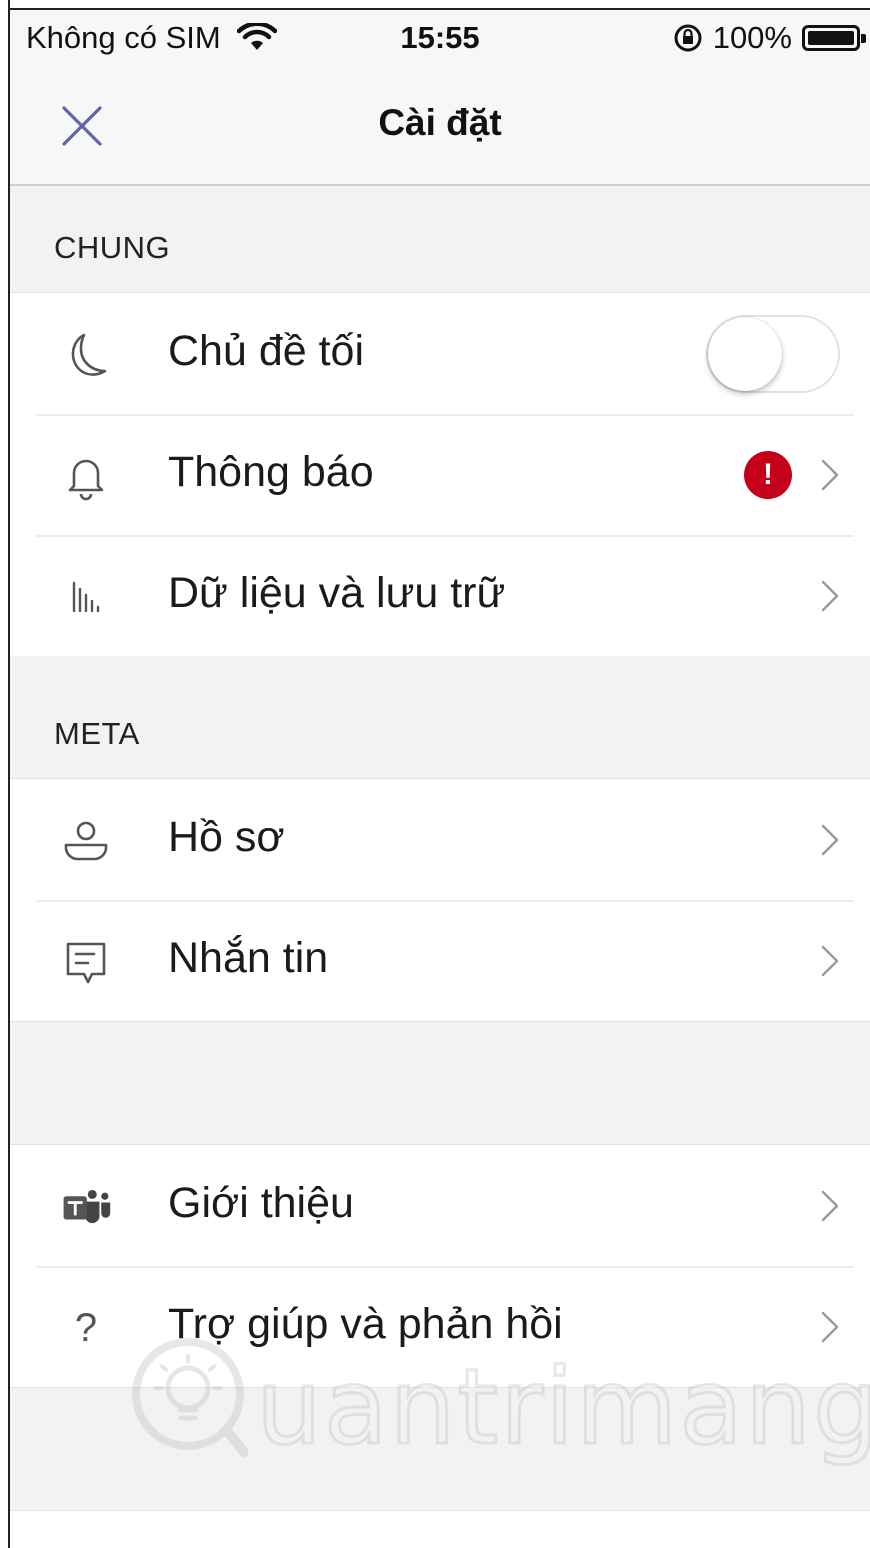  Describe the element at coordinates (831, 38) in the screenshot. I see `battery-fill` at that location.